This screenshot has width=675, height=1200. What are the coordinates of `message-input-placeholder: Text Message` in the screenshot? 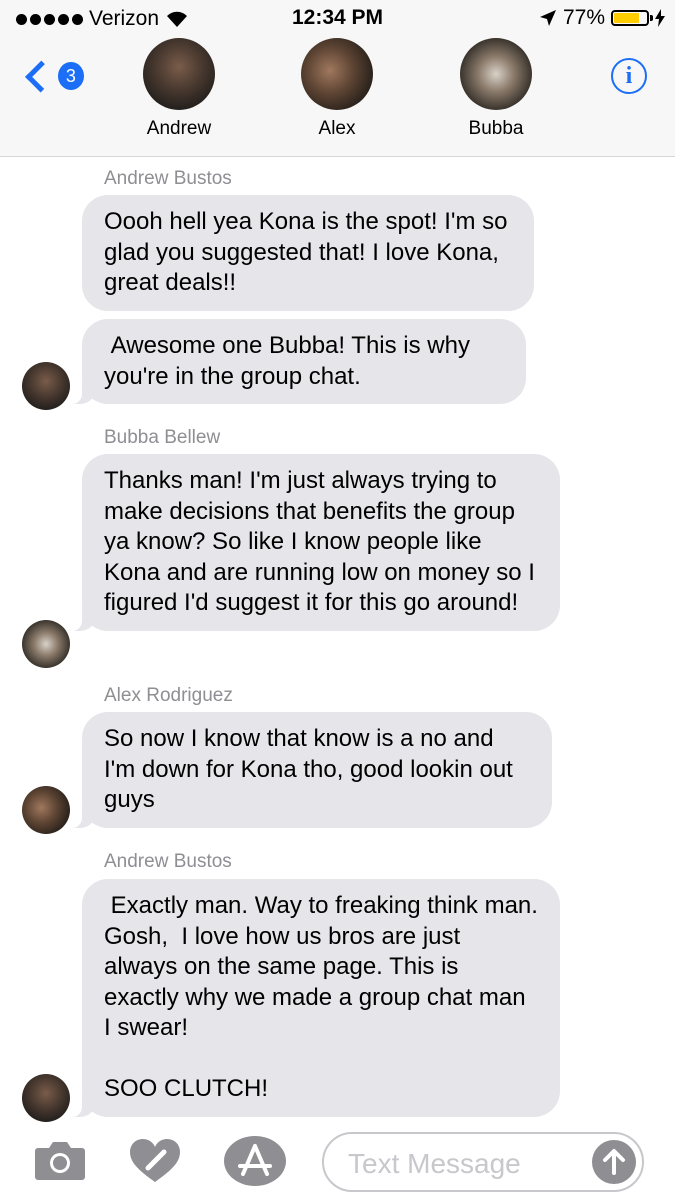 It's located at (434, 1163).